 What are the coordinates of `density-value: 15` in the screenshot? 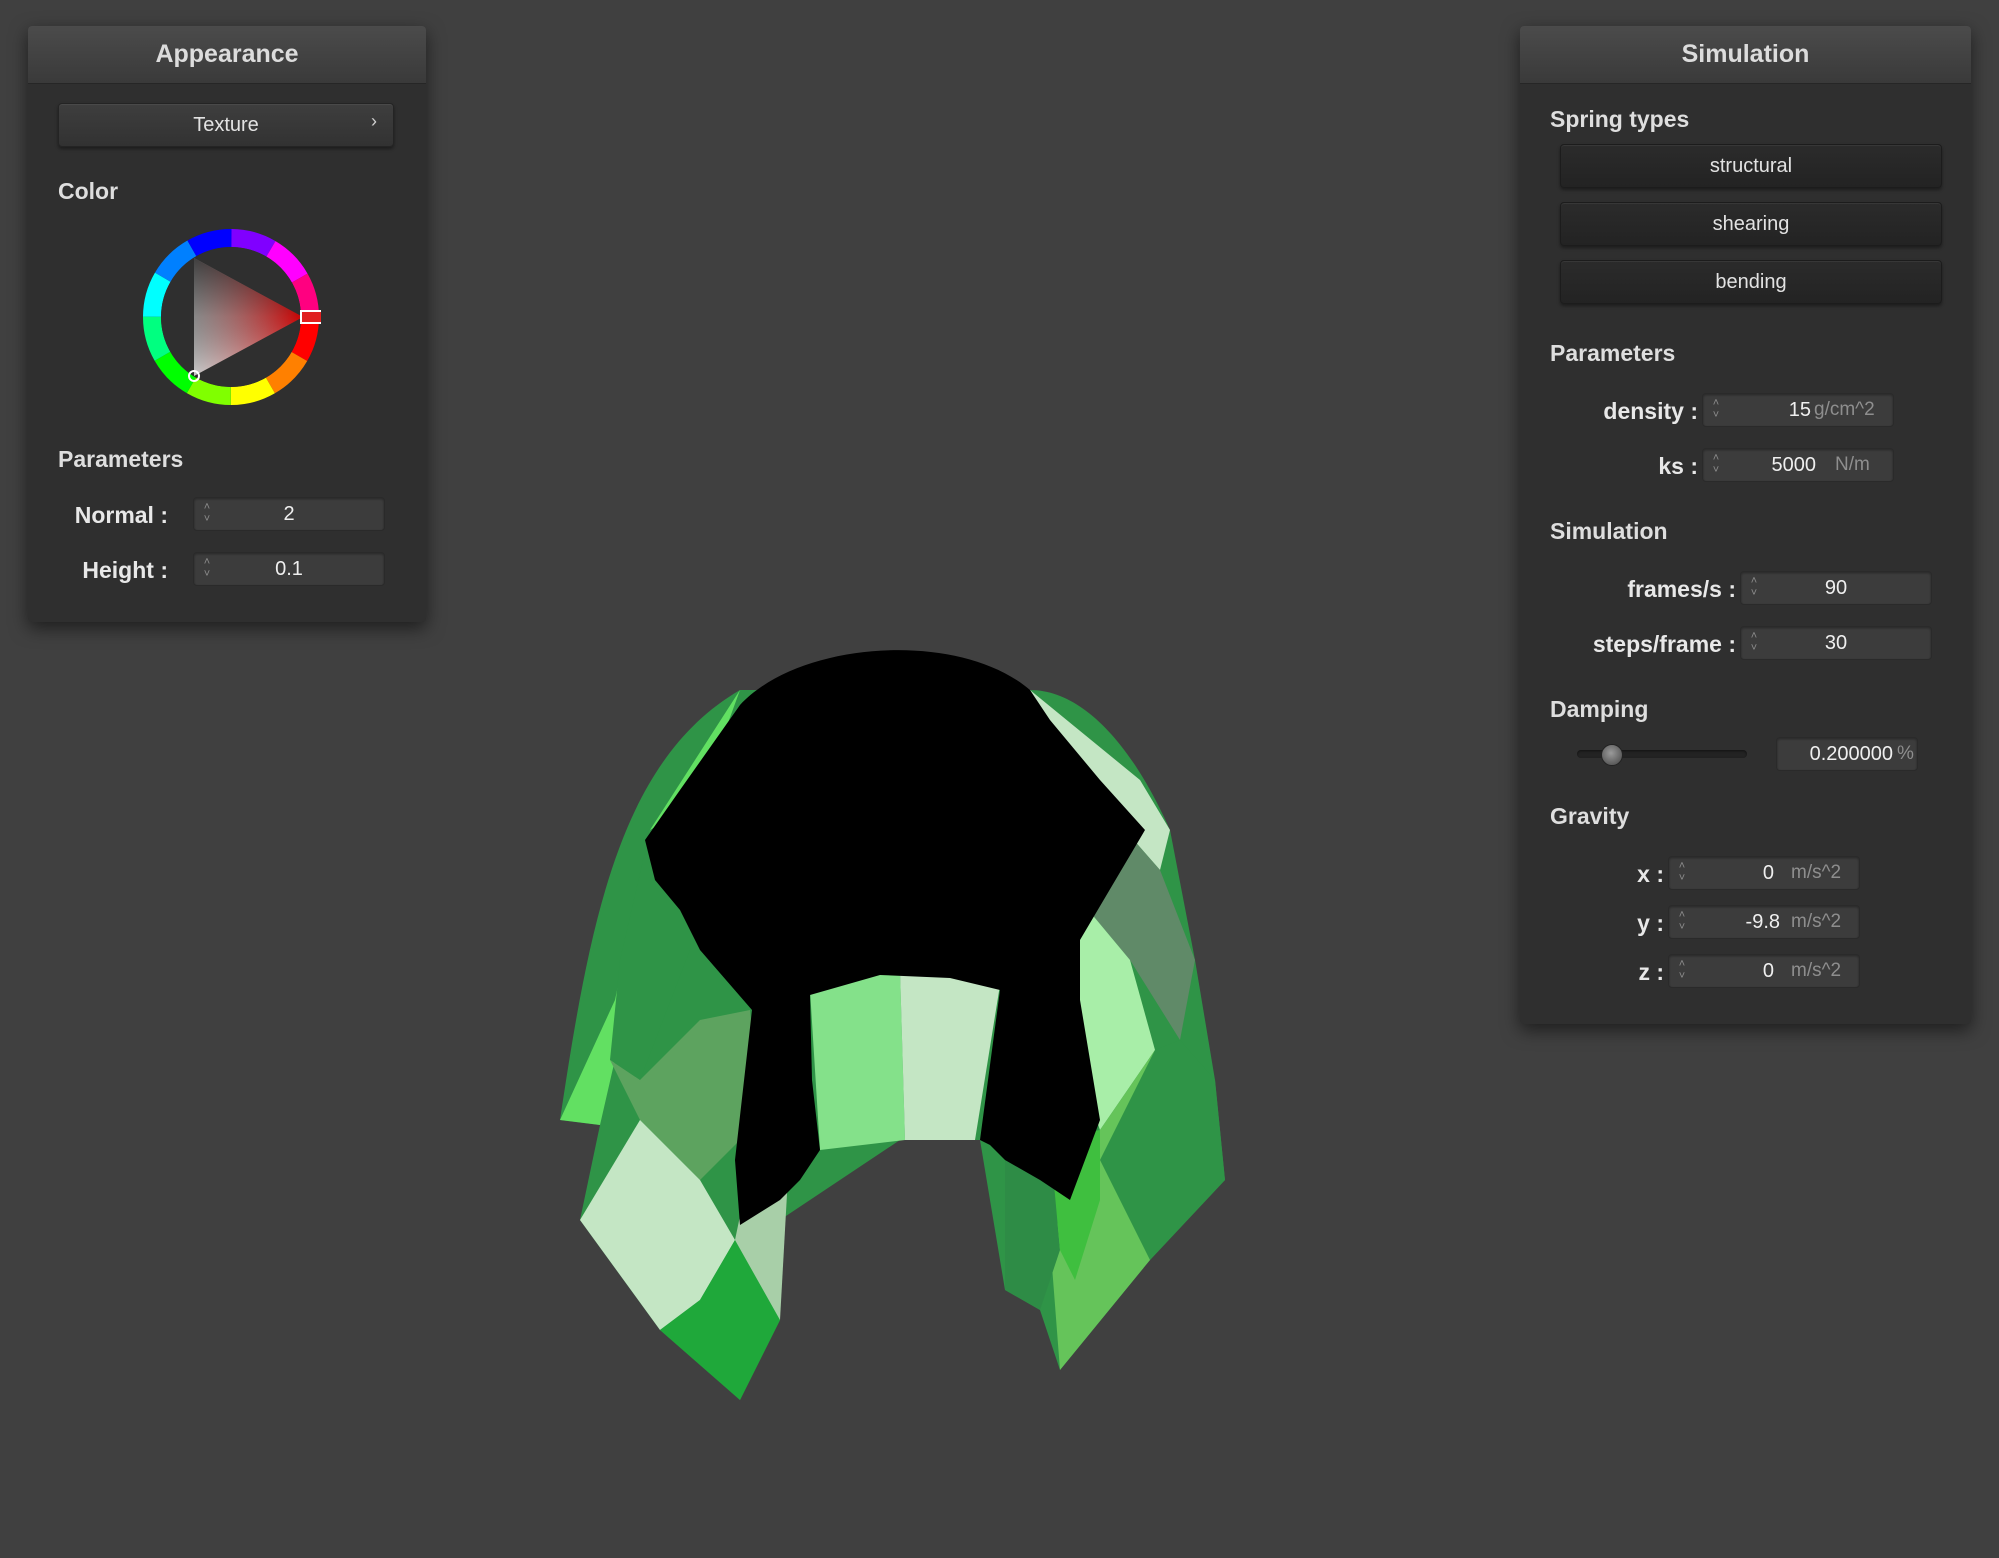 It's located at (1799, 410).